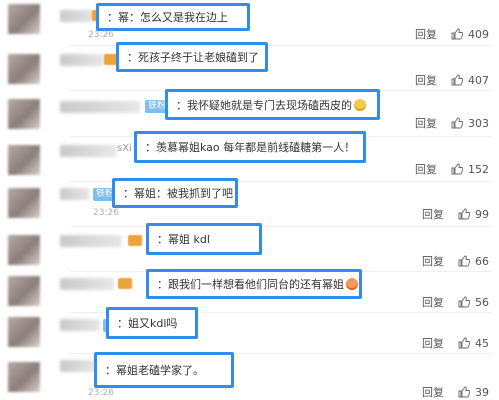 This screenshot has height=400, width=499. What do you see at coordinates (478, 123) in the screenshot?
I see `like-count: 303` at bounding box center [478, 123].